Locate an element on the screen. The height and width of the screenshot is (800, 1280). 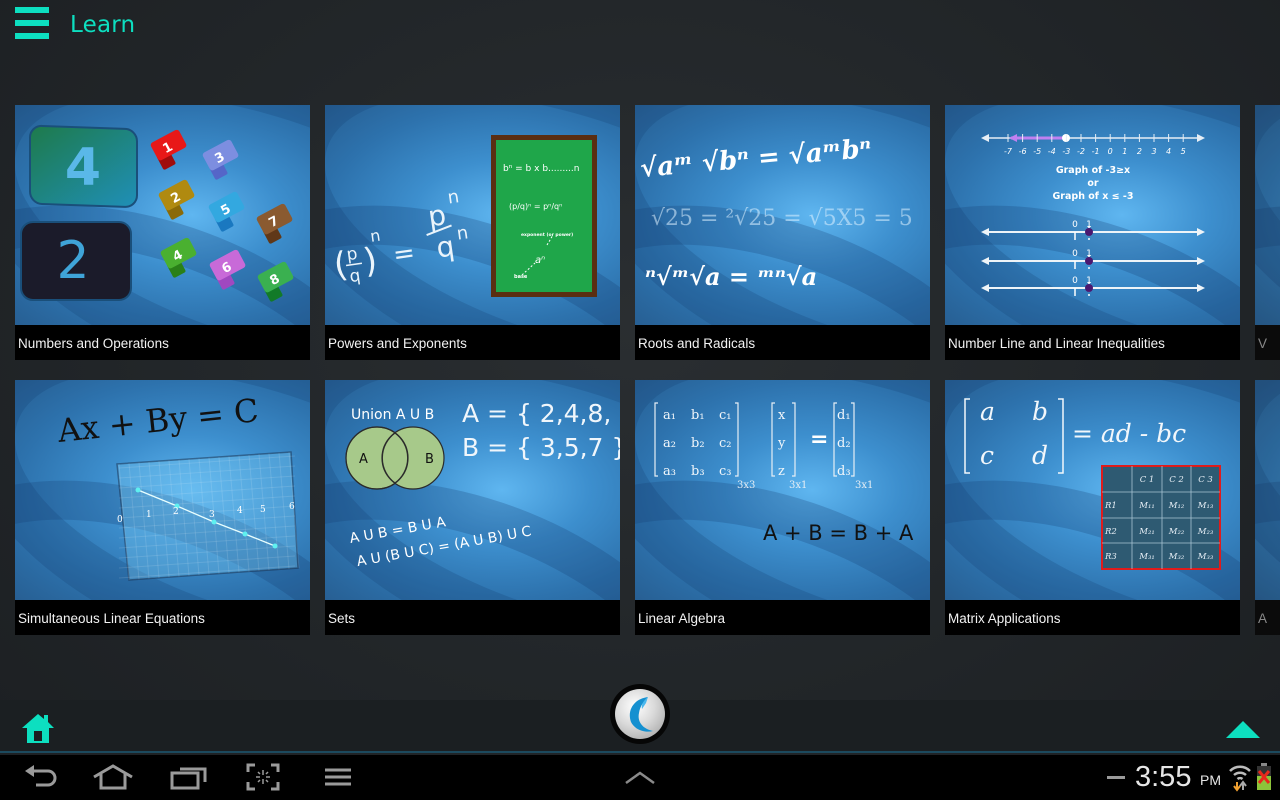
recent-apps-icon is located at coordinates (189, 777).